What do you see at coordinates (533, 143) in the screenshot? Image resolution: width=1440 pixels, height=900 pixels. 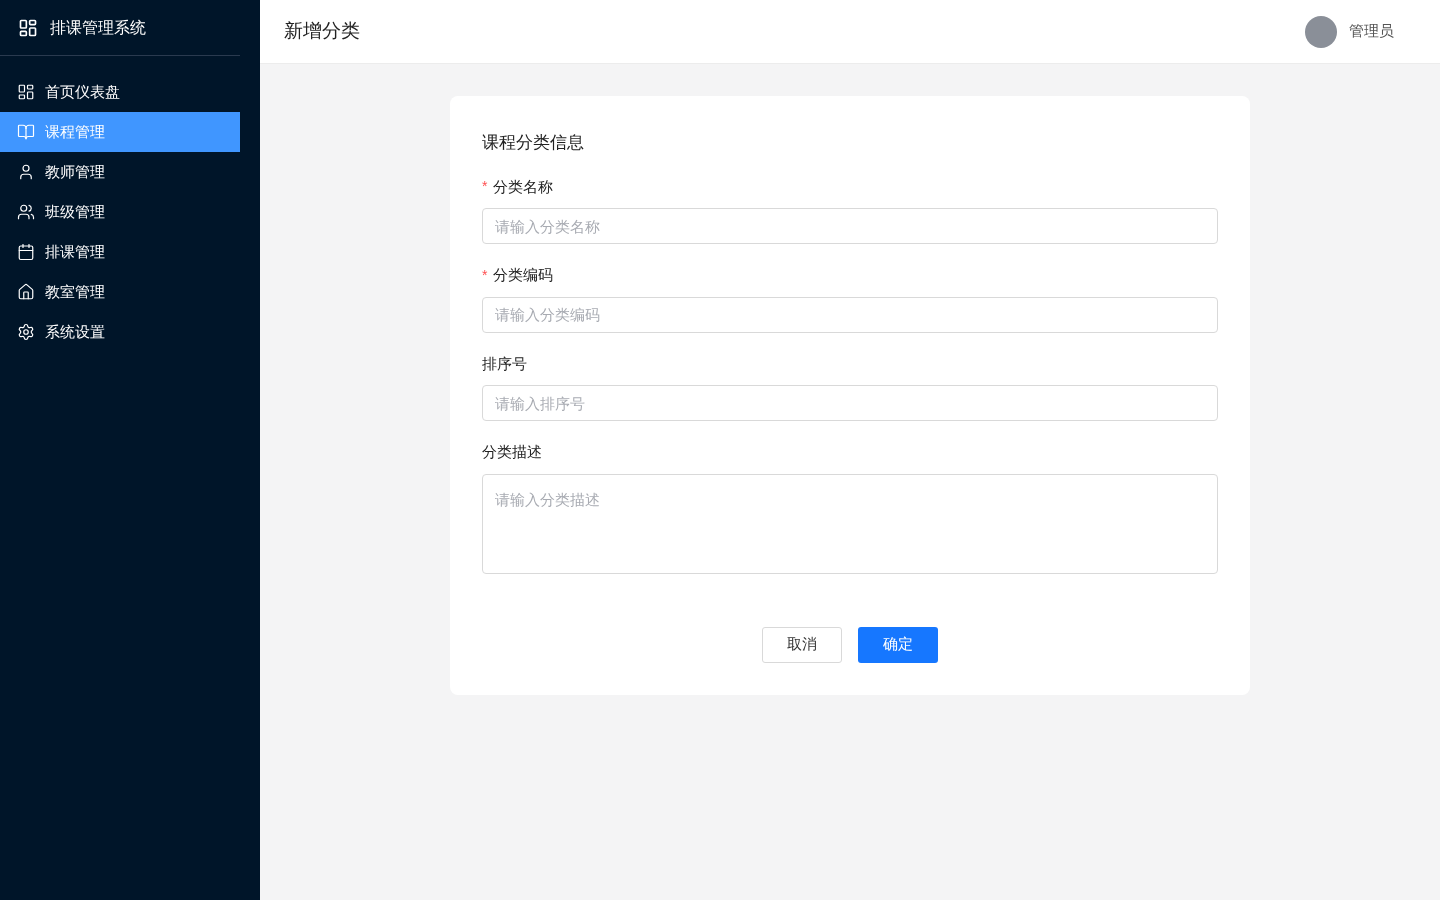 I see `form-title: 课程分类信息` at bounding box center [533, 143].